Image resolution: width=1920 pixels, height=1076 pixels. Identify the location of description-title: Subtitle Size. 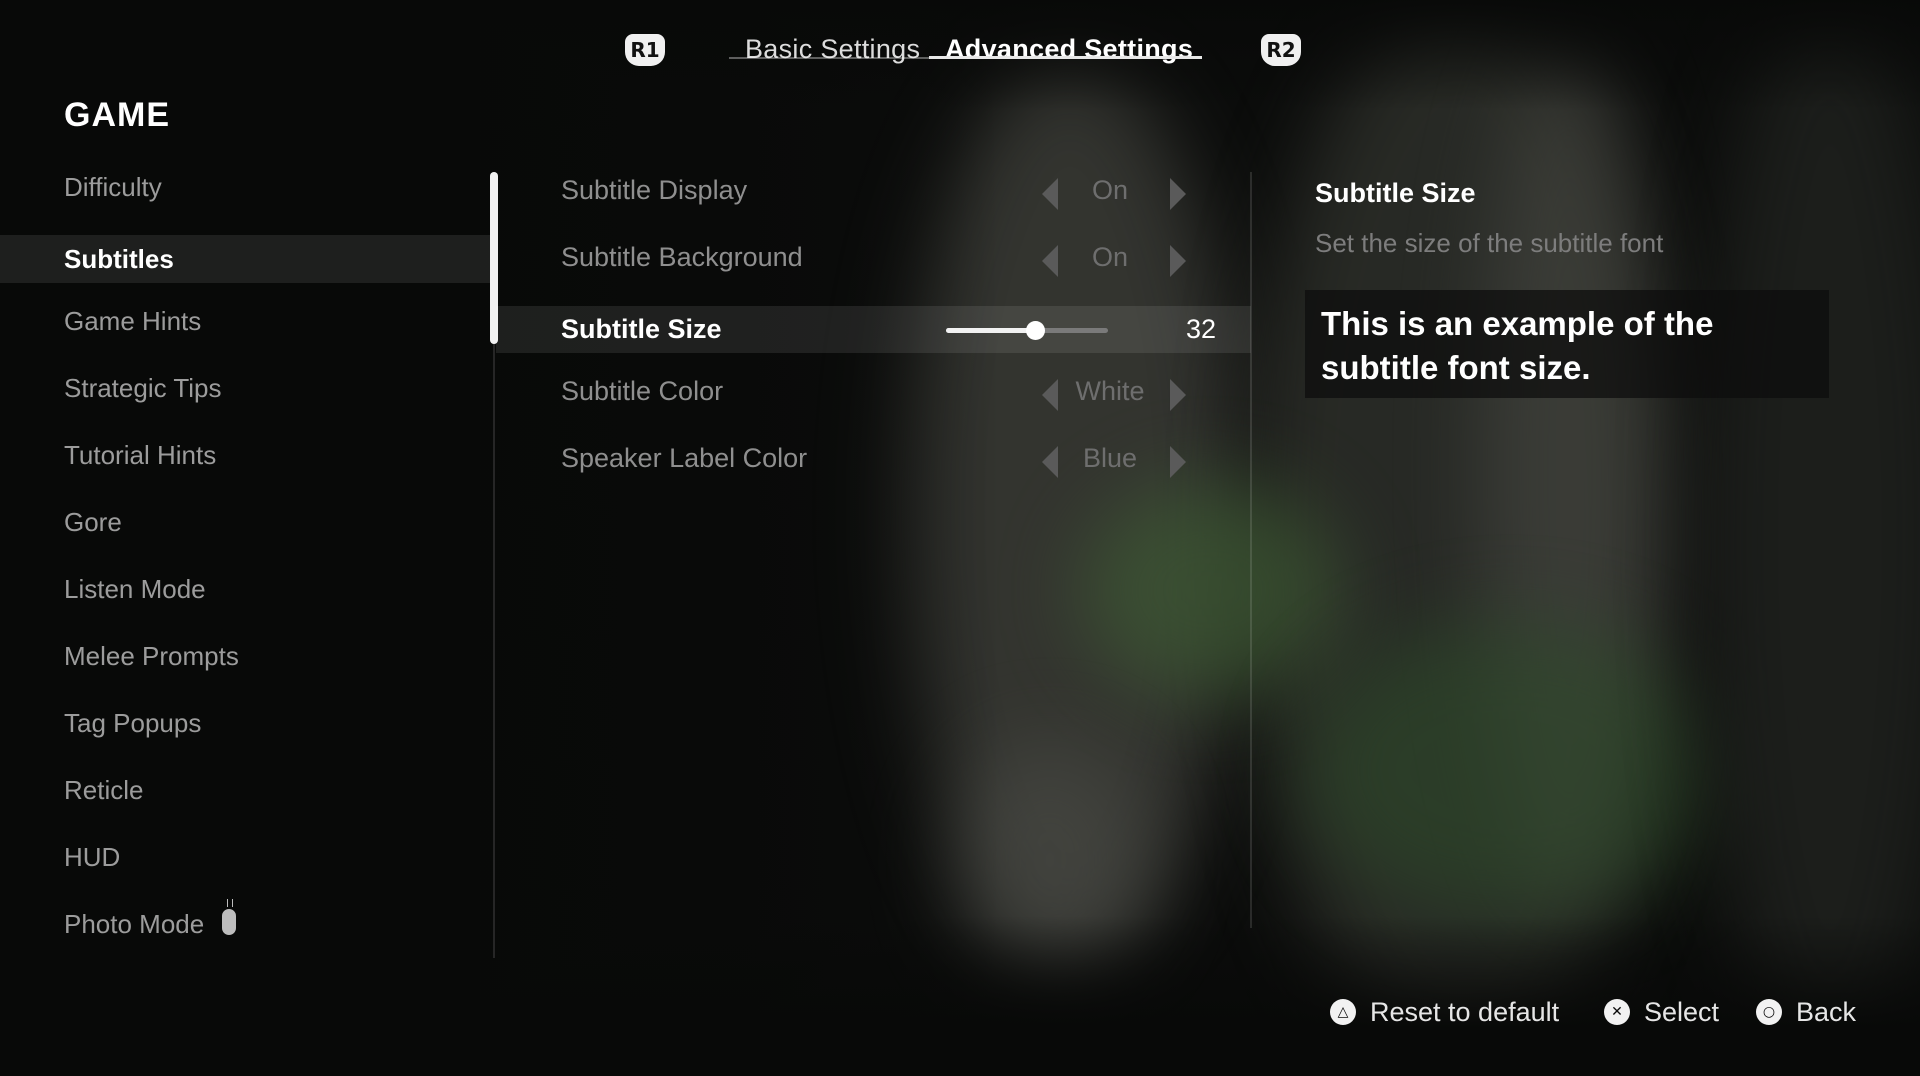
(1395, 193).